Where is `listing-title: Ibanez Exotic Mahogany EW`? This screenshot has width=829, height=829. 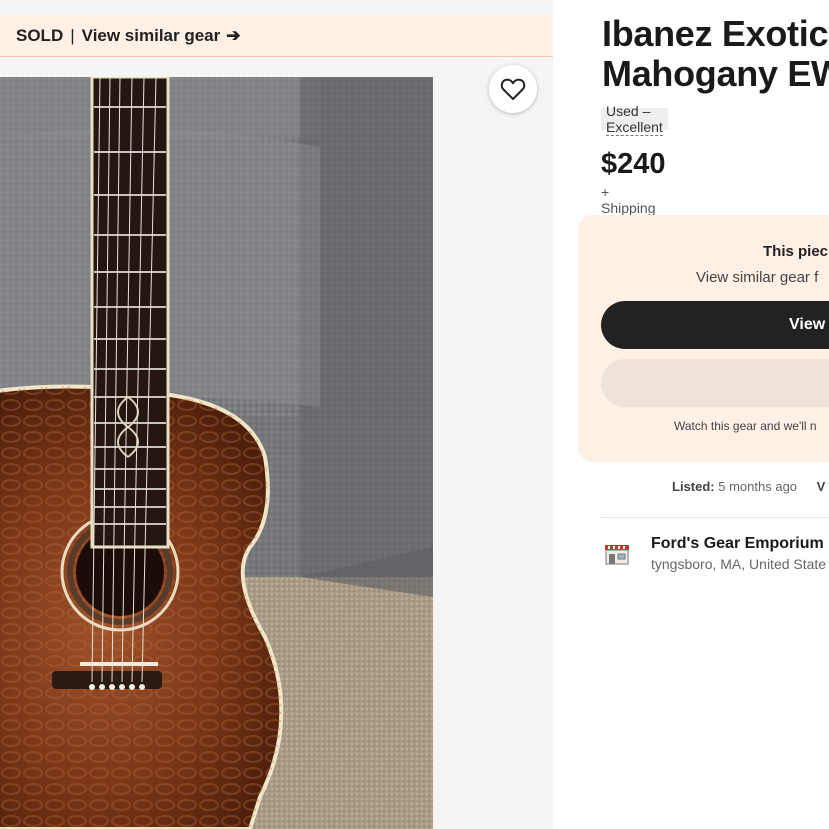
listing-title: Ibanez Exotic Mahogany EW is located at coordinates (715, 54).